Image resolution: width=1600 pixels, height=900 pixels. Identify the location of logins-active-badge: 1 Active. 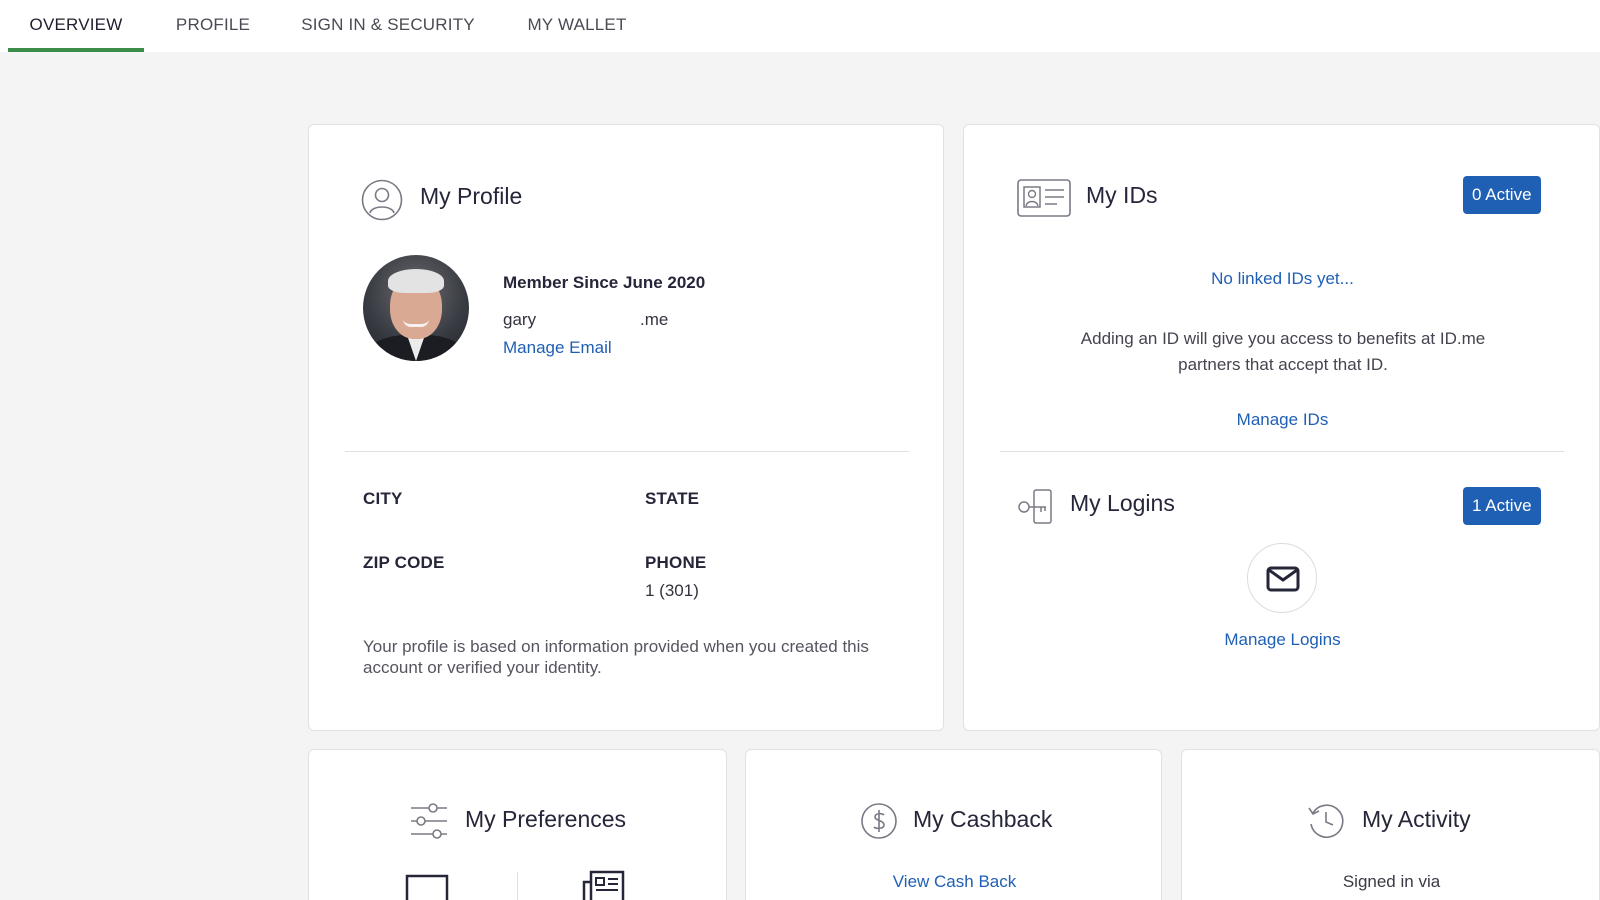
(1502, 506).